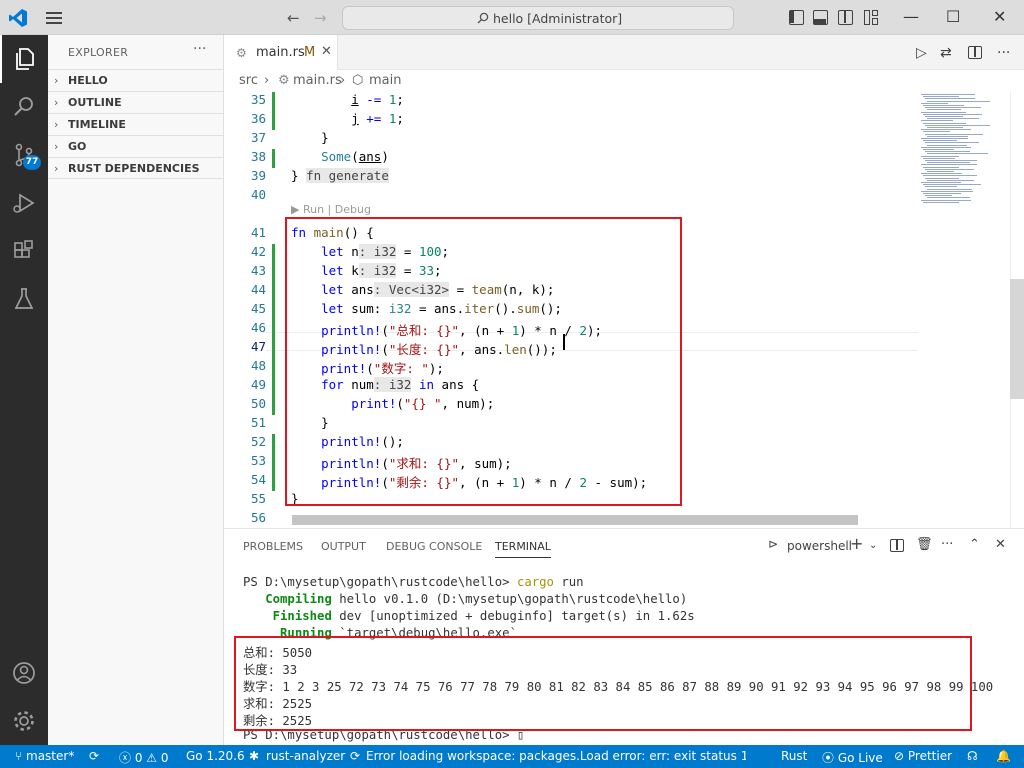  I want to click on tab-main-rs: ⚙ main.rs M ✕, so click(281, 52).